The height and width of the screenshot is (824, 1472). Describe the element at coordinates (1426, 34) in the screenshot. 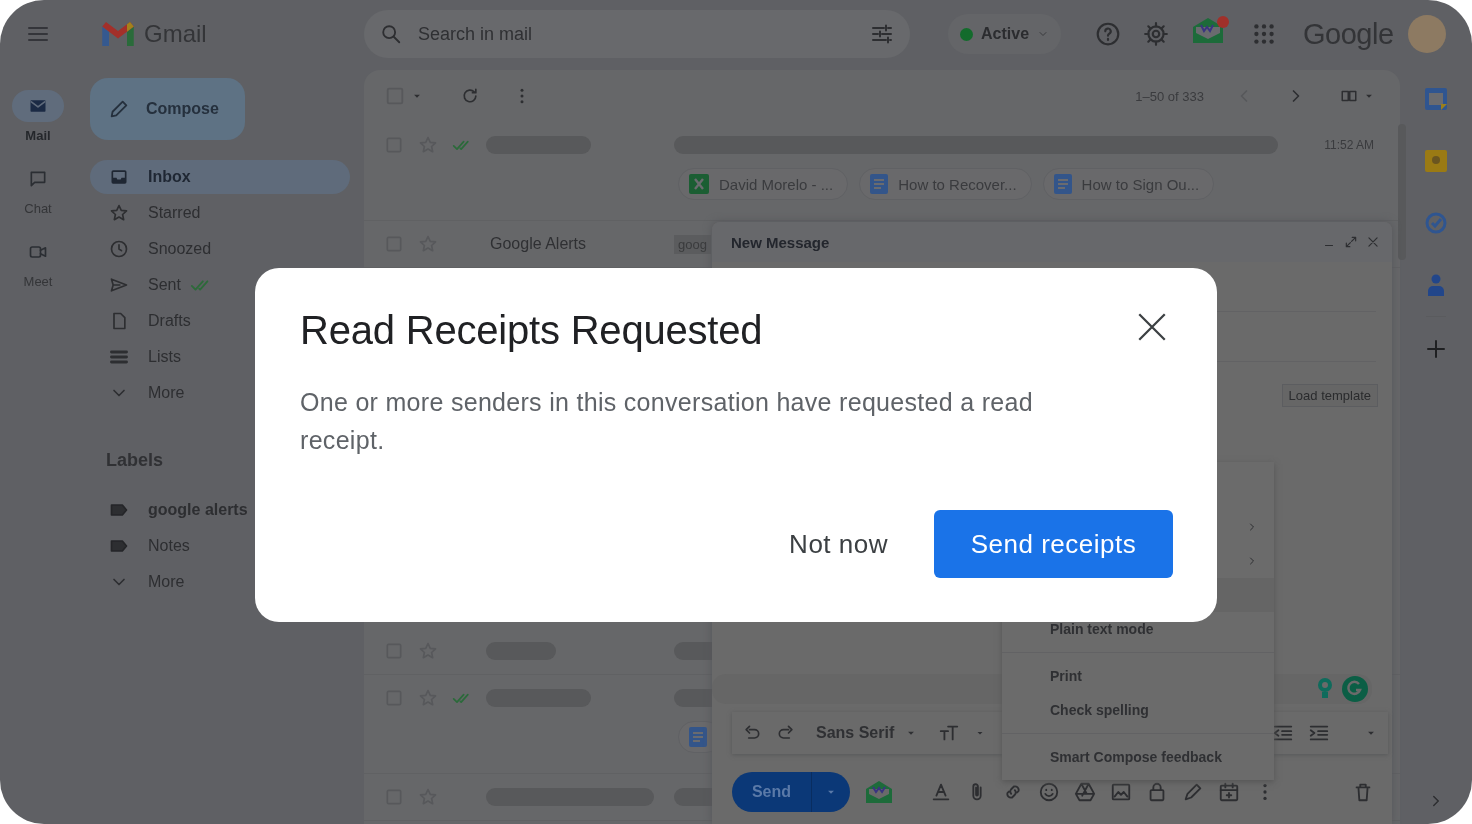

I see `avatar` at that location.